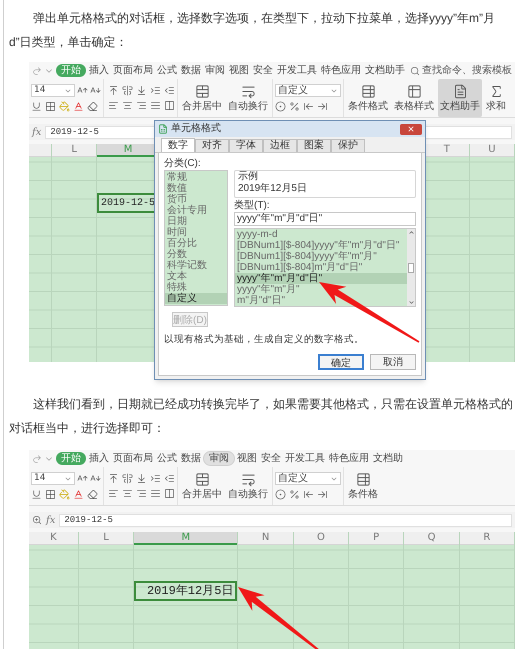 The width and height of the screenshot is (521, 649). Describe the element at coordinates (285, 520) in the screenshot. I see `formula-input-field: 2019-12-5` at that location.